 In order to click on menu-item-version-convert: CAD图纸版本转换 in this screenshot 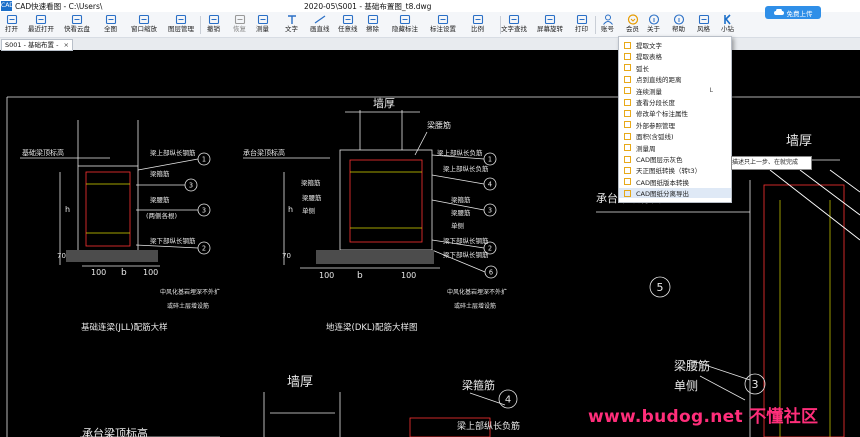, I will do `click(675, 182)`.